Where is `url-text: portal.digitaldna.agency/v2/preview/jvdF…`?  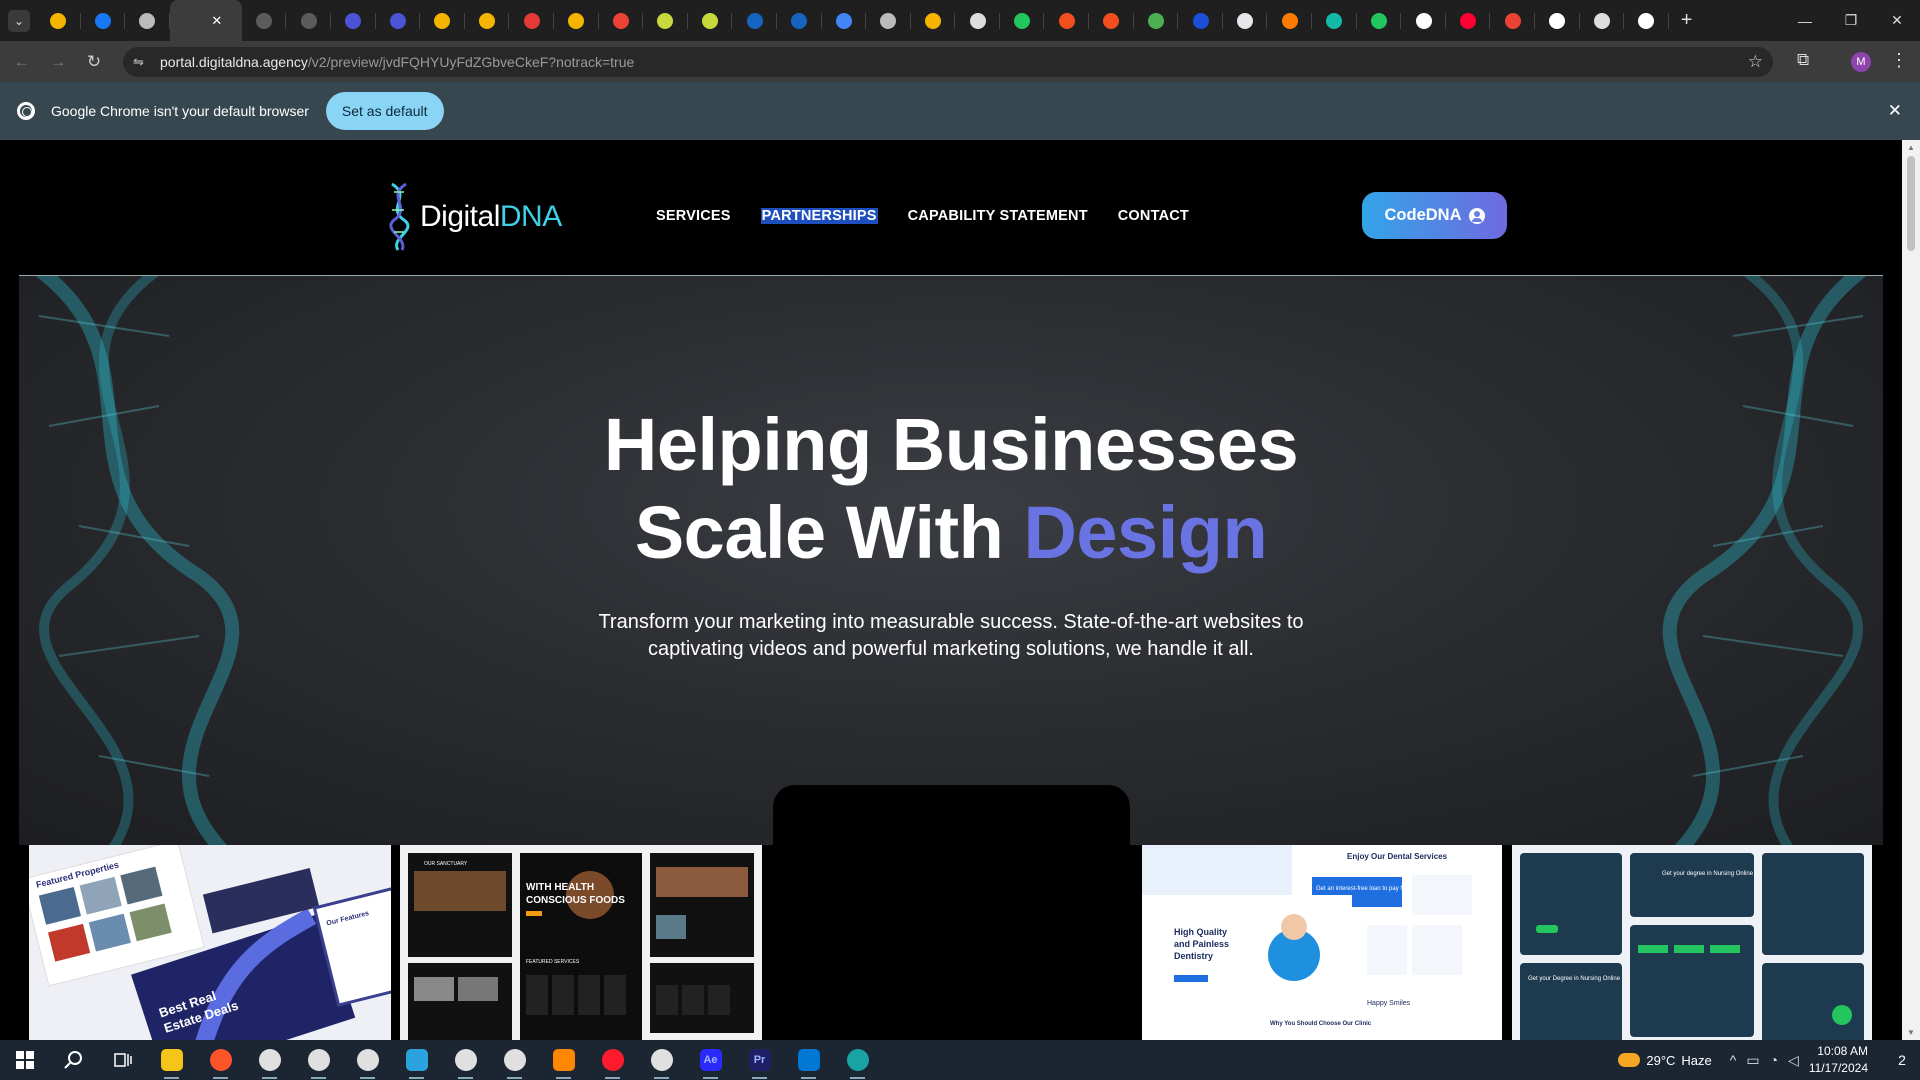
url-text: portal.digitaldna.agency/v2/preview/jvdF… is located at coordinates (397, 62).